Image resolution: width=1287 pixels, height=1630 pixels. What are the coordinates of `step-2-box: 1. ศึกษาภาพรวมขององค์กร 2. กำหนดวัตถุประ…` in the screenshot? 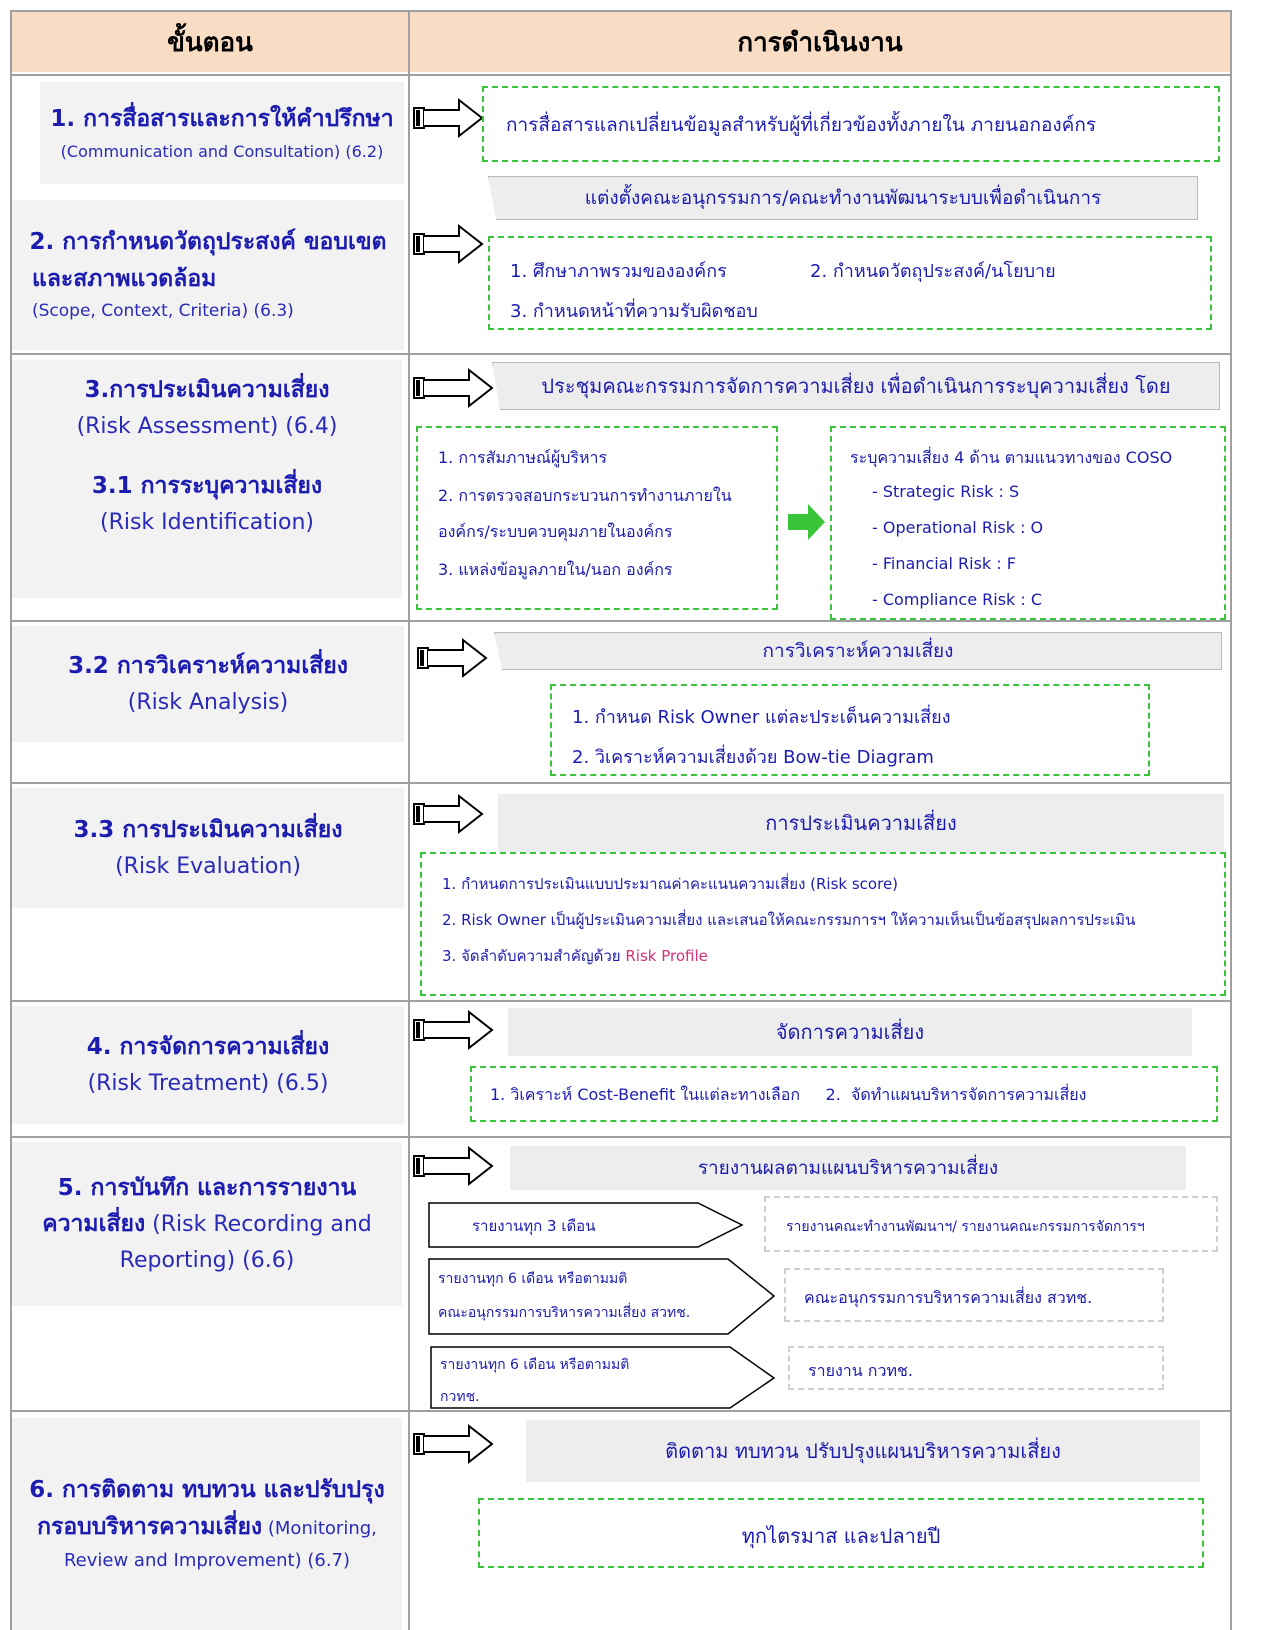 It's located at (850, 283).